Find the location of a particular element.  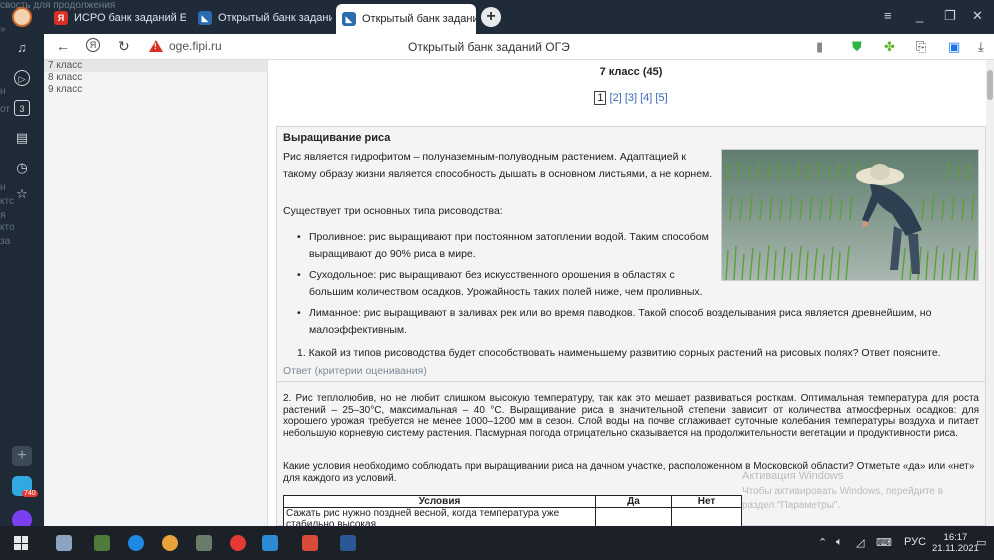

tab-fipi-active: ◣ Открытый банк задани ✕ is located at coordinates (406, 19).